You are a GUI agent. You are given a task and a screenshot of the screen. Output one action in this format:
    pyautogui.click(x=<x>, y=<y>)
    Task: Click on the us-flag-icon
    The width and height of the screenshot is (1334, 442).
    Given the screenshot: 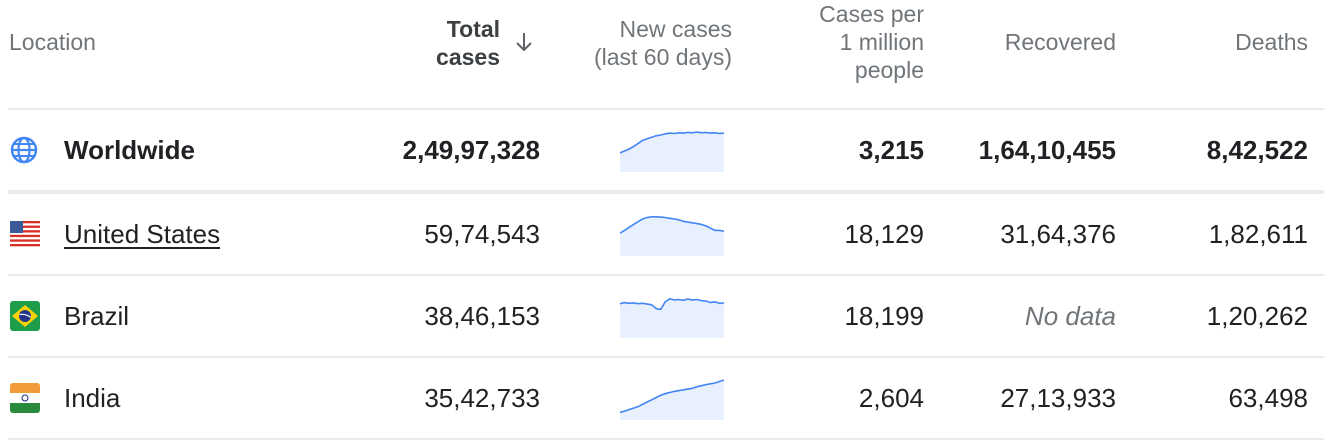 What is the action you would take?
    pyautogui.click(x=25, y=234)
    